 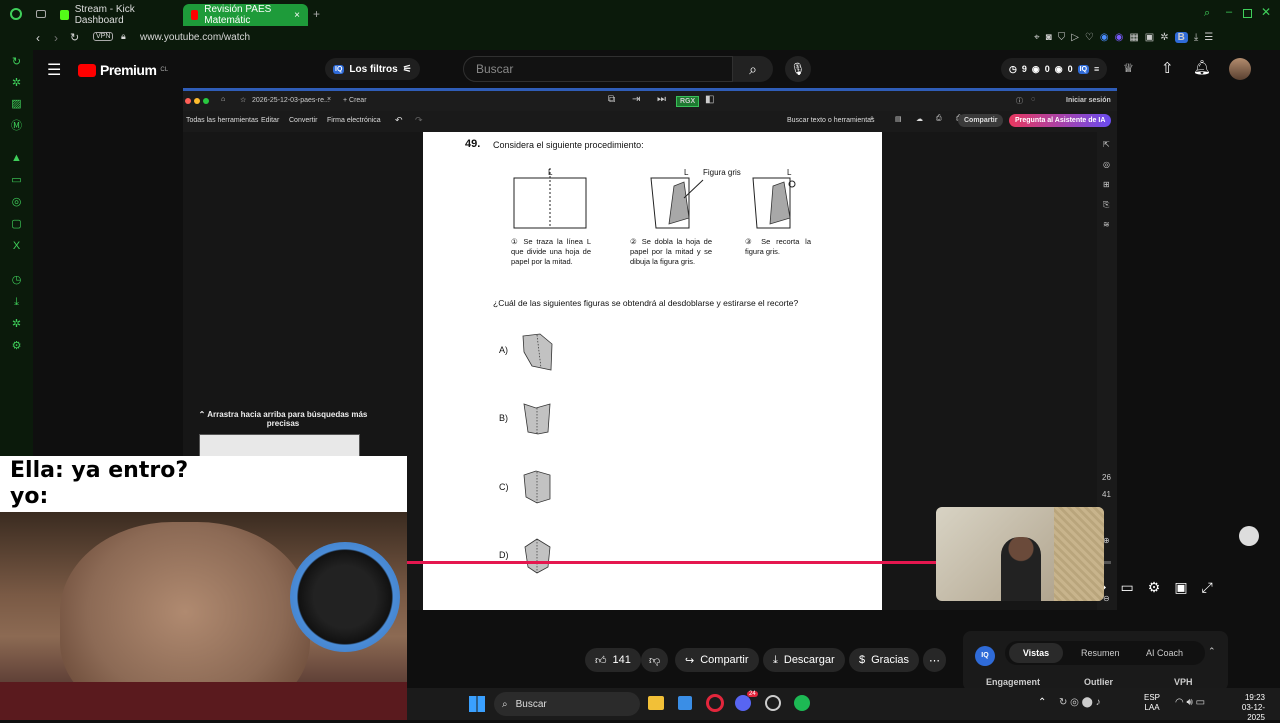 What do you see at coordinates (1106, 164) in the screenshot?
I see `rail-icon: ◎` at bounding box center [1106, 164].